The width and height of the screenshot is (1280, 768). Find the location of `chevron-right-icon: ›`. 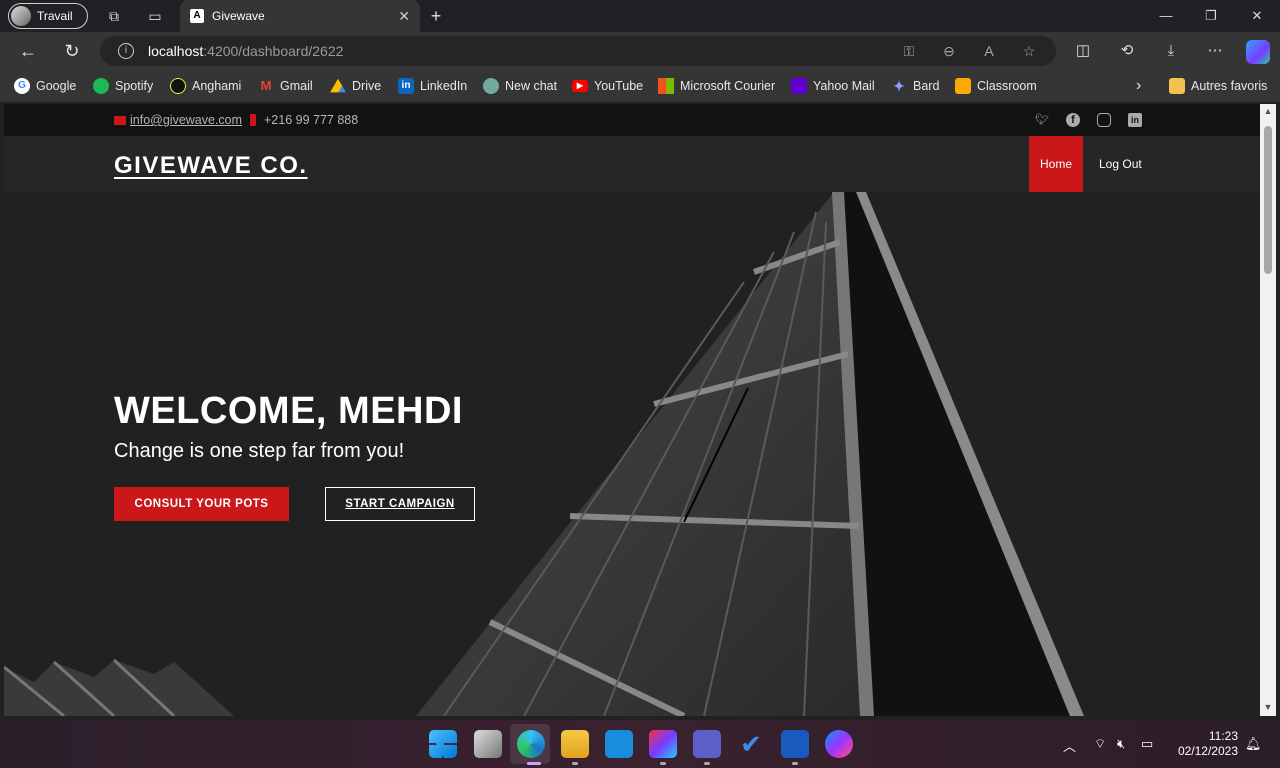

chevron-right-icon: › is located at coordinates (1138, 86).